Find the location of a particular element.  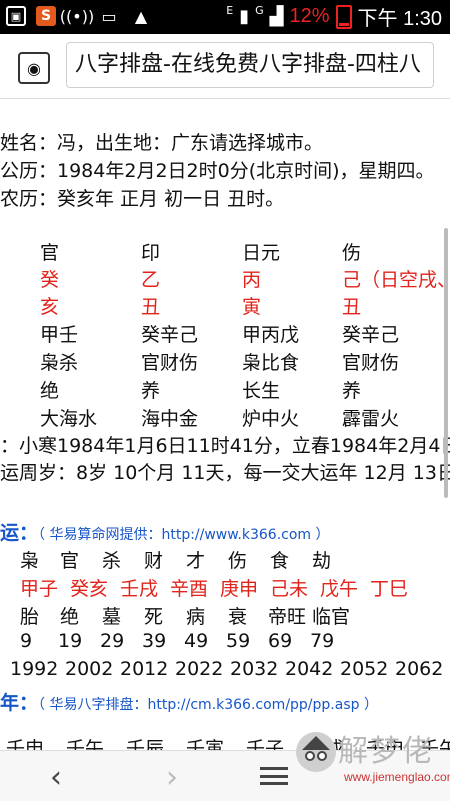

dayun-god: 财 is located at coordinates (154, 561).